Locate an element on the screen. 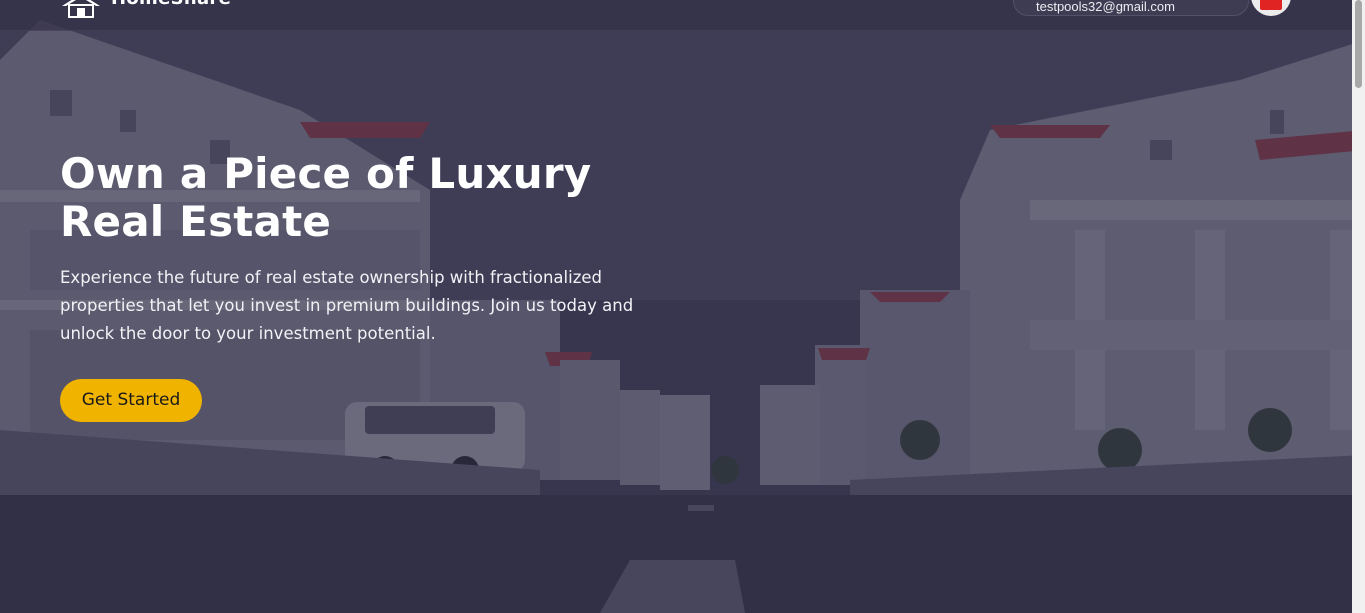 This screenshot has height=613, width=1365. user-avatar-icon is located at coordinates (1271, 8).